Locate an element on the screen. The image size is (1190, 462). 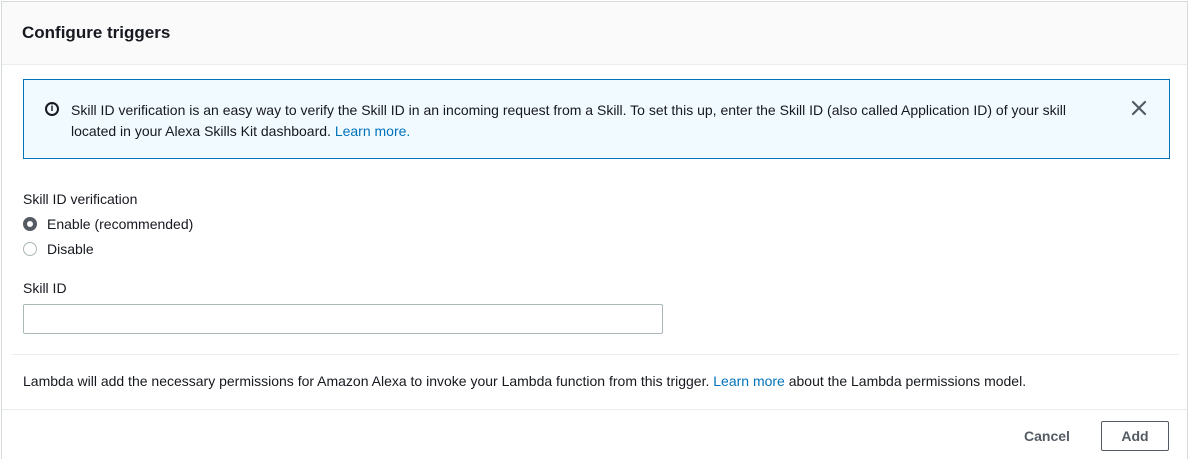
cancel-button: Cancel is located at coordinates (1047, 436).